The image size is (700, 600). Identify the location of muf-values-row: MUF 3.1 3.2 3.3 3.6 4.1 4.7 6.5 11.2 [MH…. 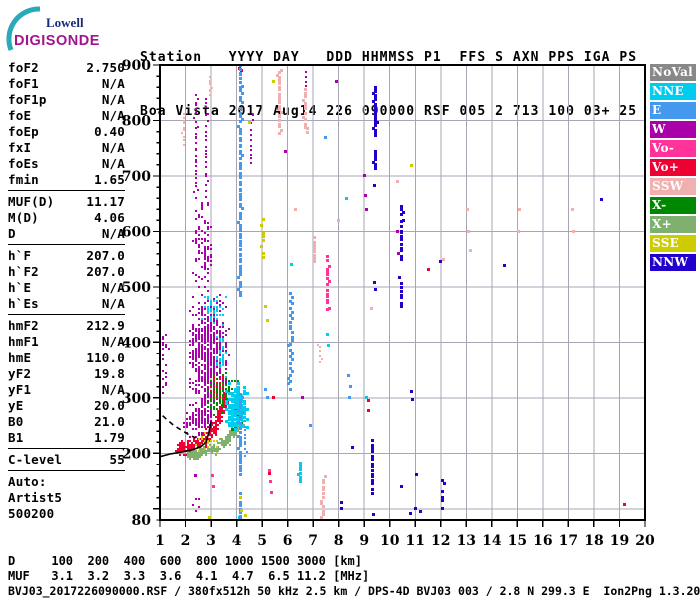
(189, 576).